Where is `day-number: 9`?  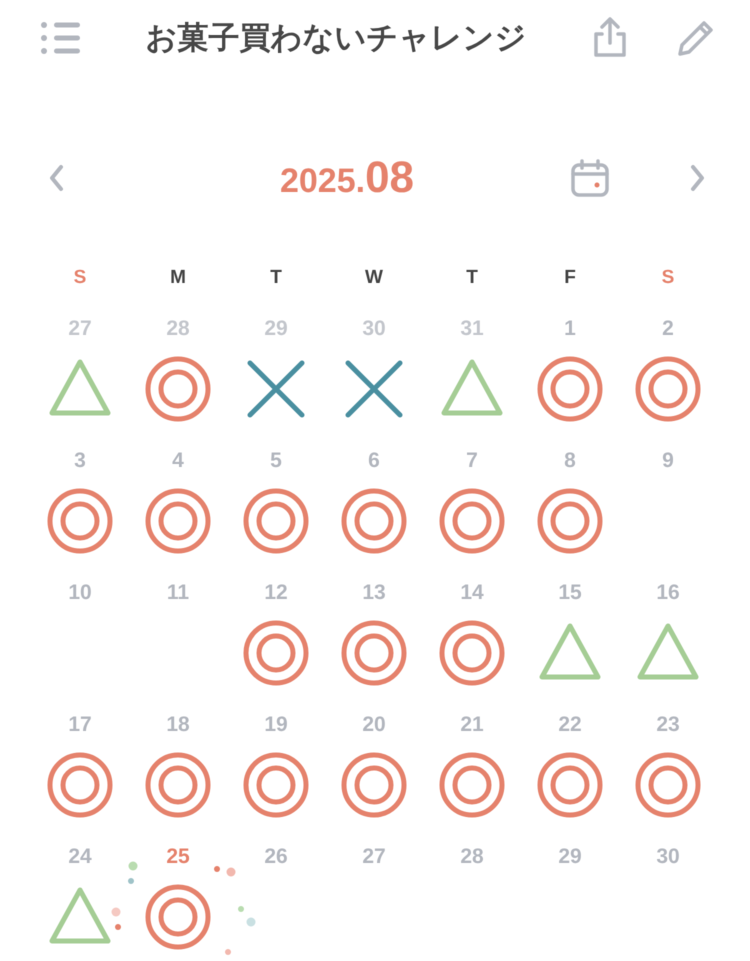
day-number: 9 is located at coordinates (668, 461).